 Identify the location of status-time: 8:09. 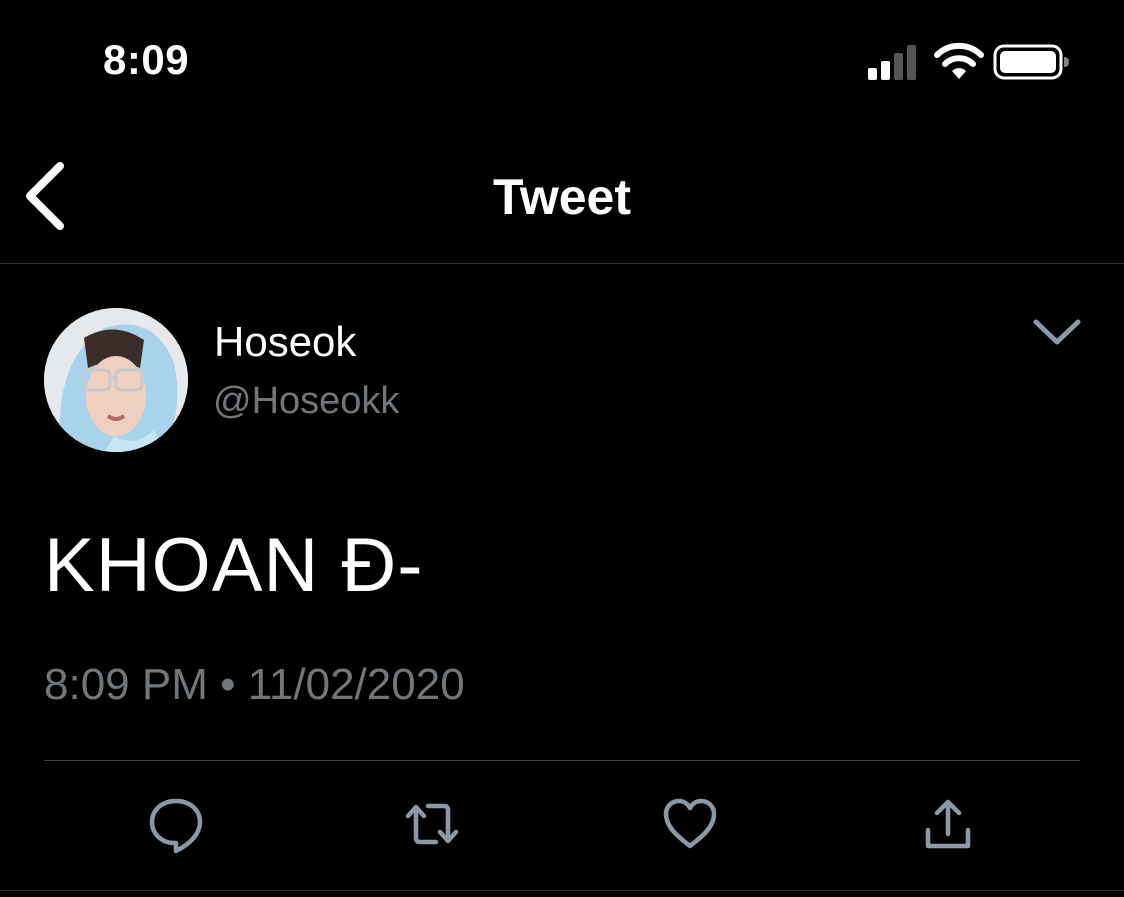
(146, 59).